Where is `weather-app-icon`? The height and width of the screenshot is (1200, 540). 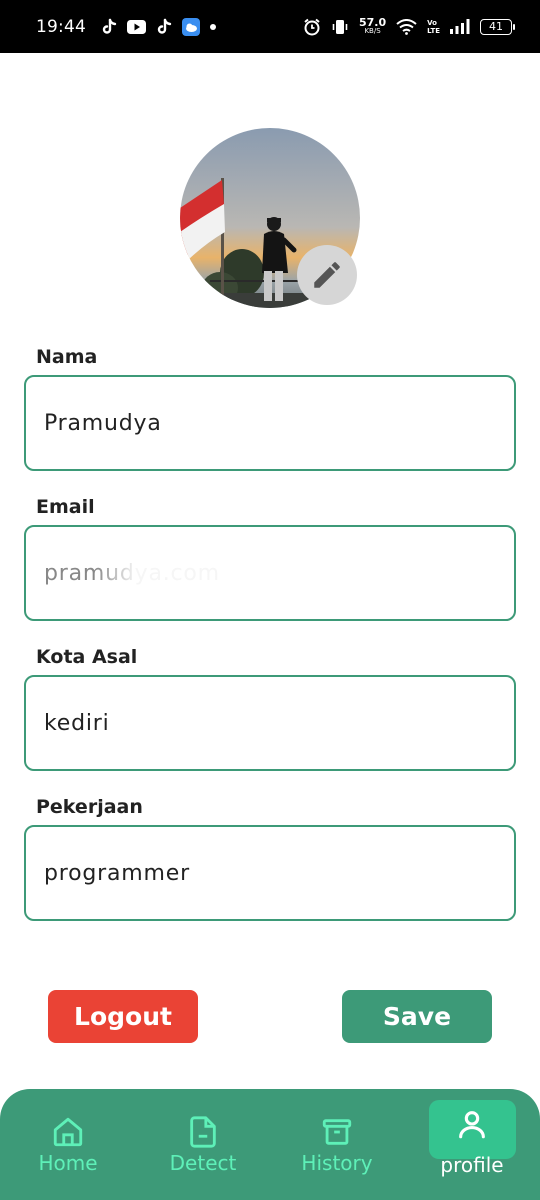 weather-app-icon is located at coordinates (191, 26).